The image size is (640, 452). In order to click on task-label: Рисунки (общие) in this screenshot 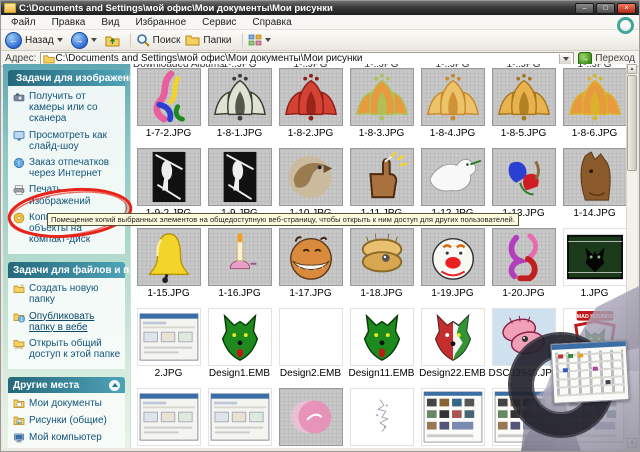, I will do `click(68, 421)`.